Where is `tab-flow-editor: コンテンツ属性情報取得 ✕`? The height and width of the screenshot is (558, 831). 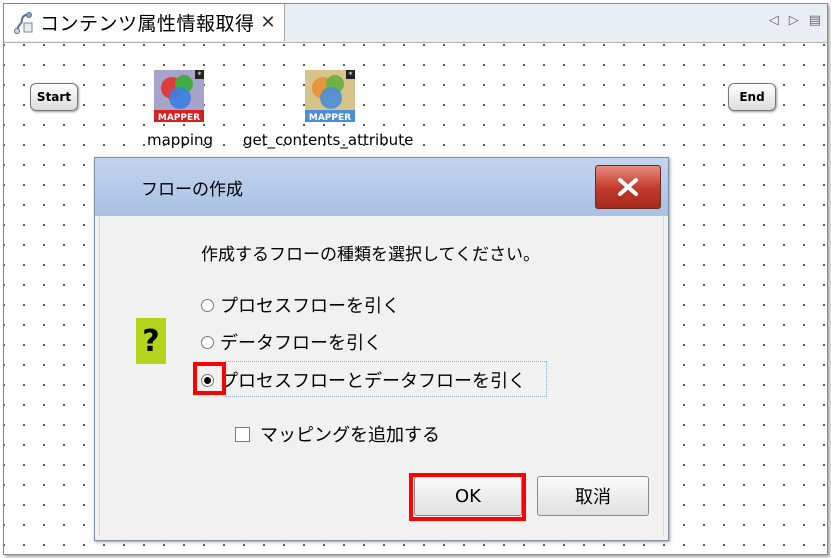
tab-flow-editor: コンテンツ属性情報取得 ✕ is located at coordinates (144, 22).